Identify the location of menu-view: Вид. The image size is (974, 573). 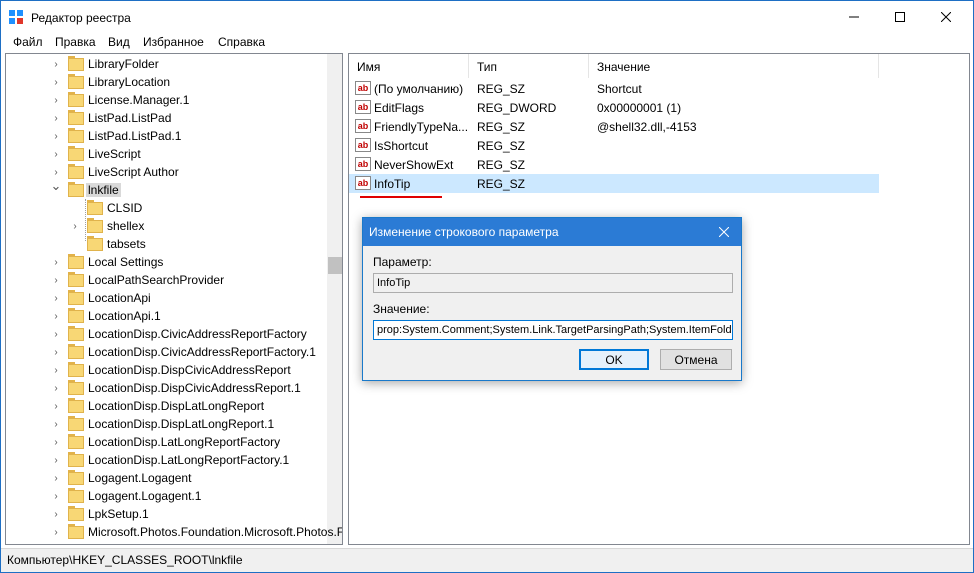
(119, 42).